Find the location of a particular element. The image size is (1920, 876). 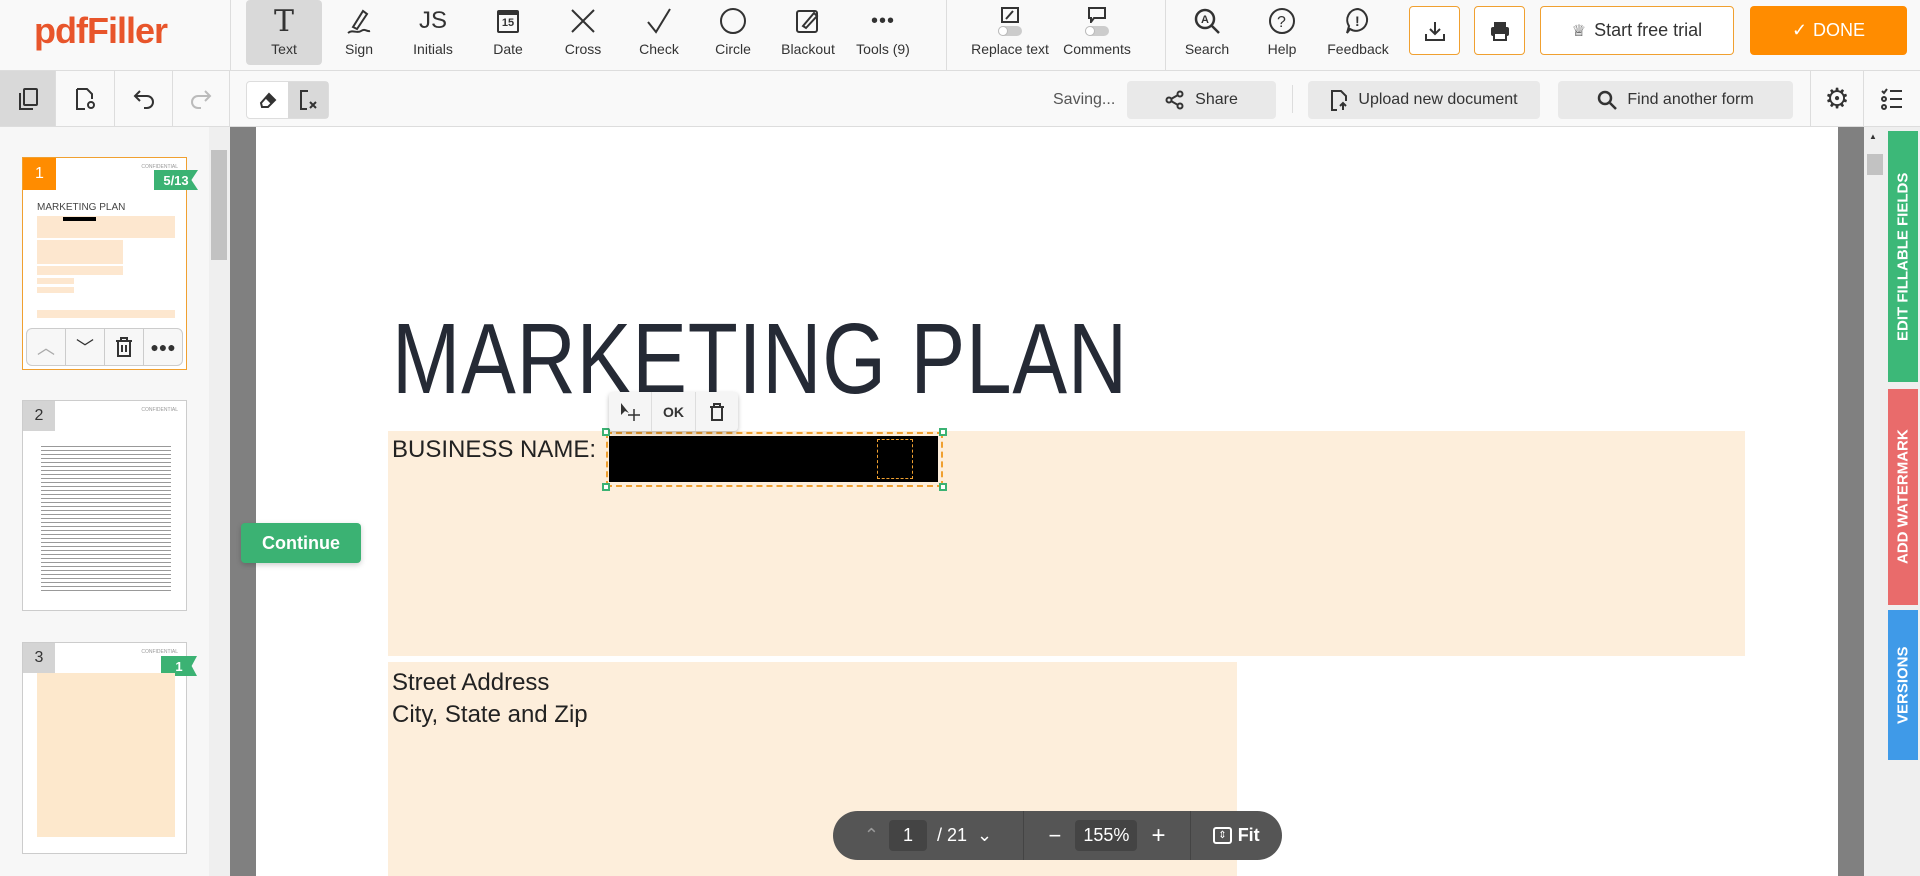

check-icon: ✓ is located at coordinates (1799, 30).